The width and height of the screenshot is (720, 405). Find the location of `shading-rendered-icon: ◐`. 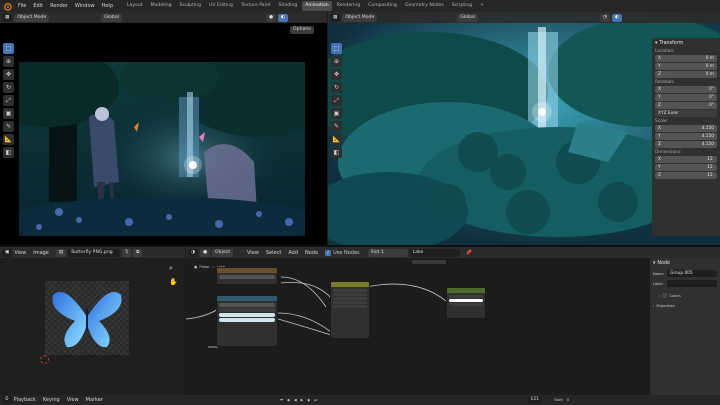

shading-rendered-icon: ◐ is located at coordinates (282, 17).